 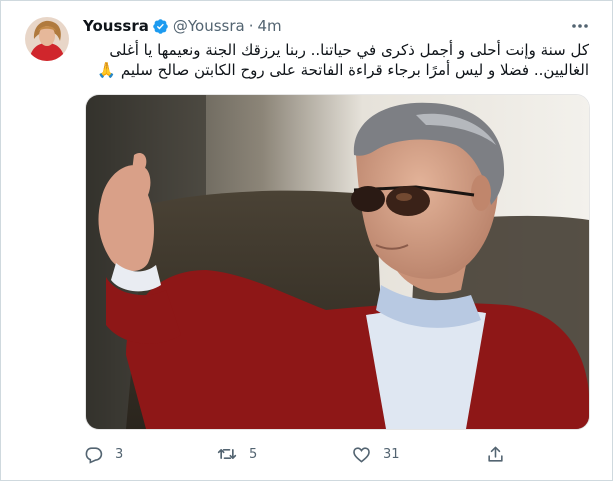 I want to click on retweet-count: 5, so click(x=253, y=454).